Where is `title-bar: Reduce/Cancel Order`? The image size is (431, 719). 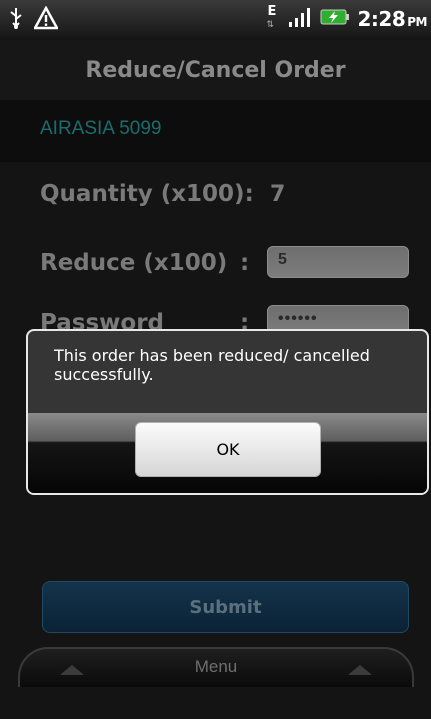
title-bar: Reduce/Cancel Order is located at coordinates (215, 70).